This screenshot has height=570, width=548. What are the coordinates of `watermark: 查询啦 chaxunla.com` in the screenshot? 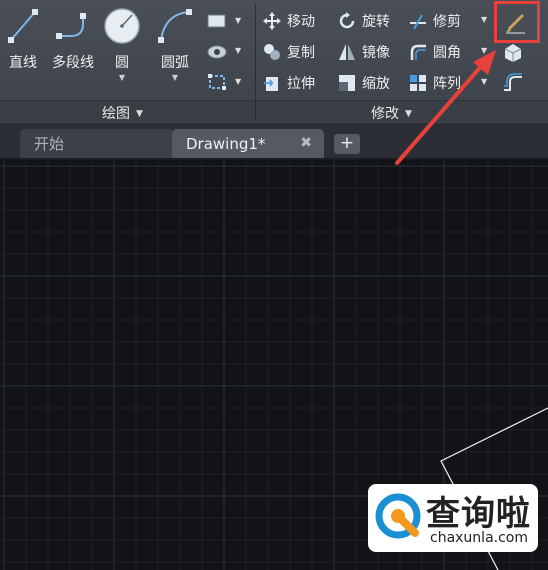 It's located at (453, 518).